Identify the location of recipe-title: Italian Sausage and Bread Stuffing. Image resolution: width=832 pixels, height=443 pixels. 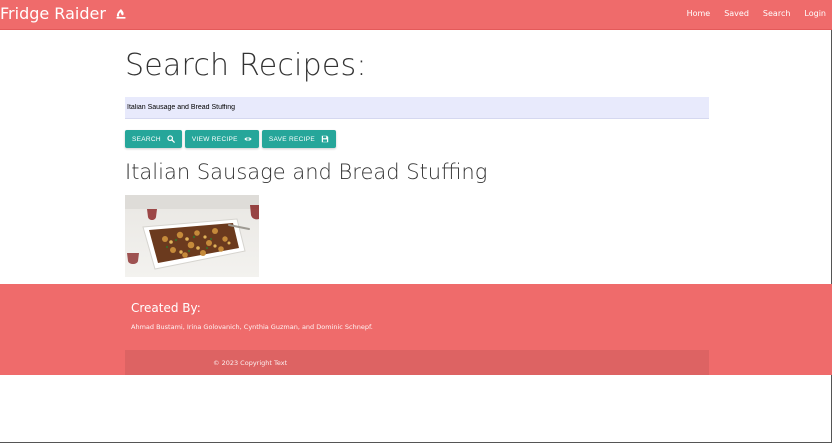
(306, 172).